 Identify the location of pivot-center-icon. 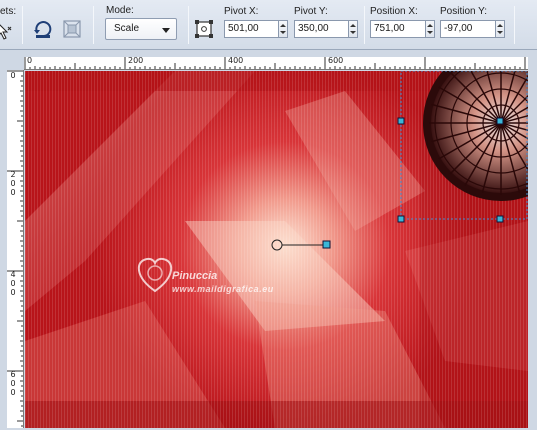
(204, 29).